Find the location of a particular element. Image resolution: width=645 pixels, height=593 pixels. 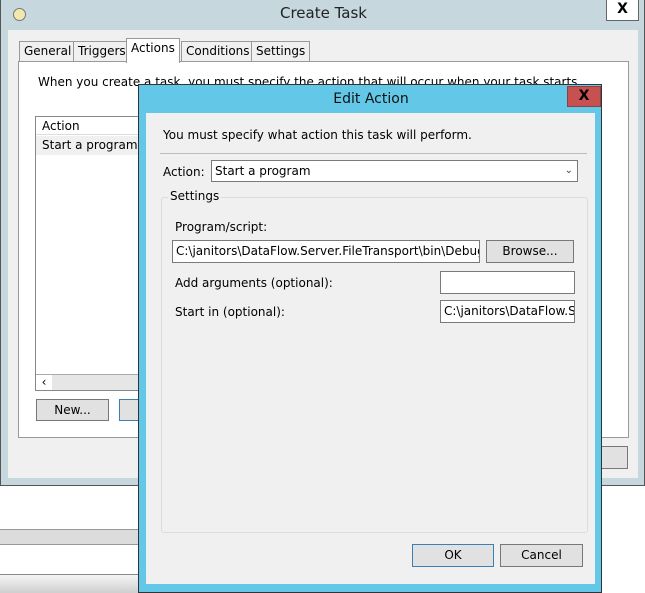

list-item: Start a program is located at coordinates (95, 145).